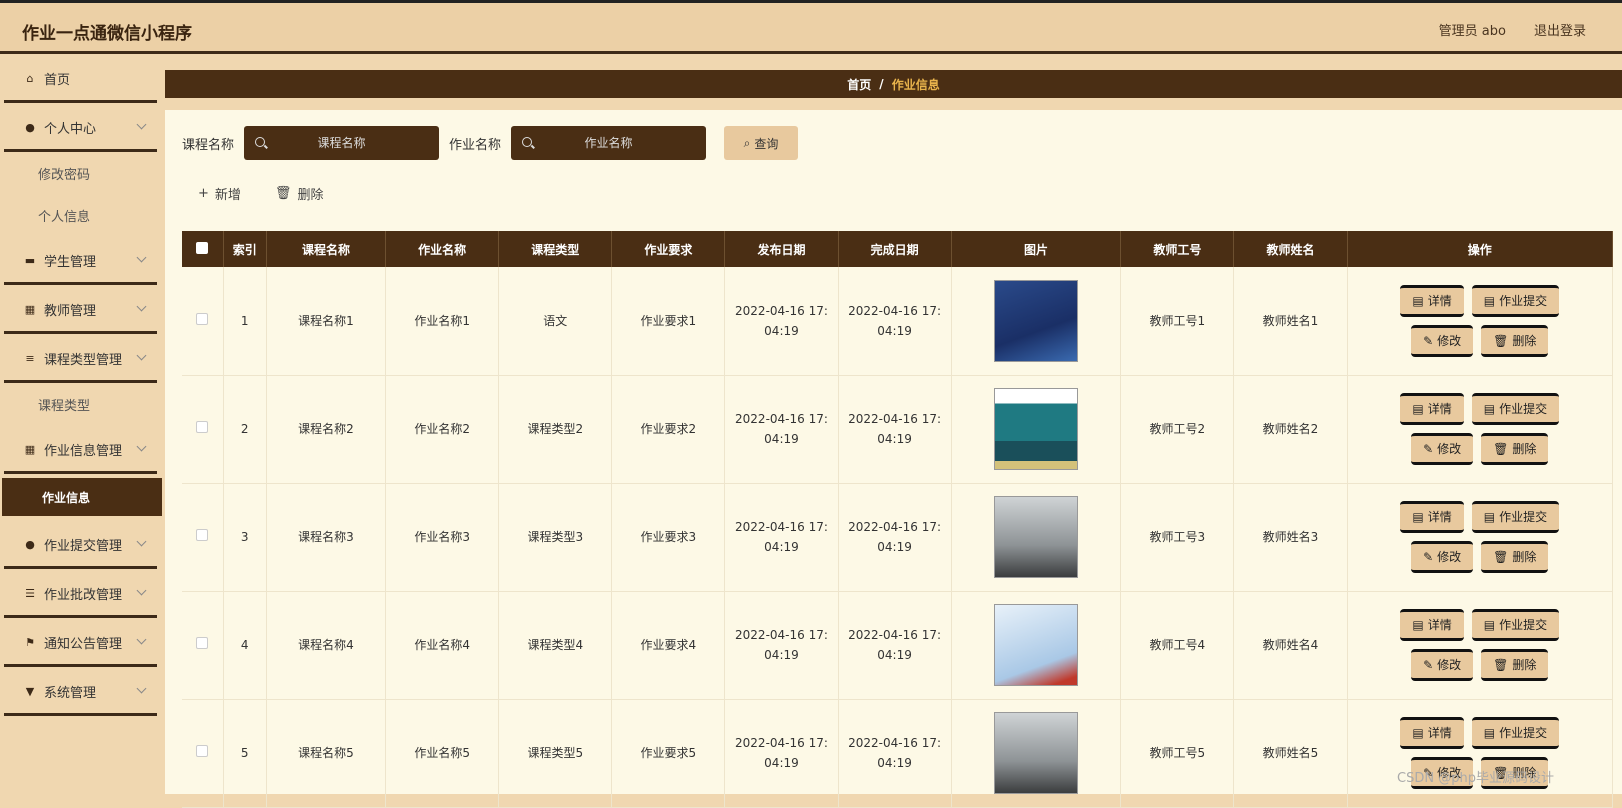  Describe the element at coordinates (811, 27) in the screenshot. I see `top-bar: 作业一点通微信小程序 管理员 abo 退出登录` at that location.